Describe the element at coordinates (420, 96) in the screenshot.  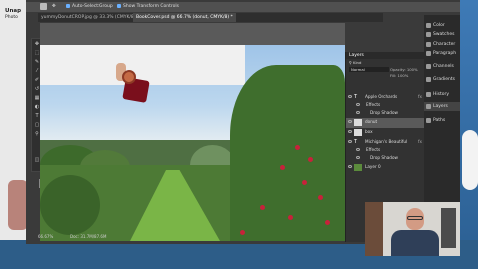
I see `fx-badge: fx` at that location.